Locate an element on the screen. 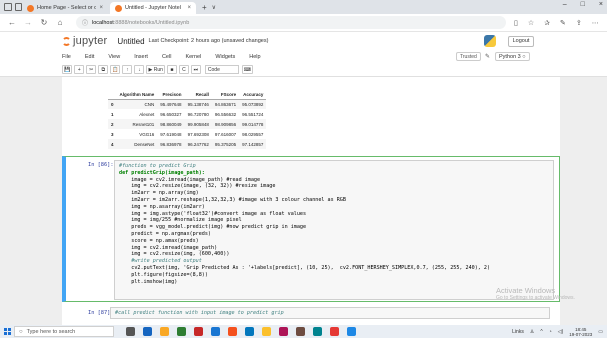 This screenshot has width=607, height=338. copy-cell-button: ⧉ is located at coordinates (103, 69).